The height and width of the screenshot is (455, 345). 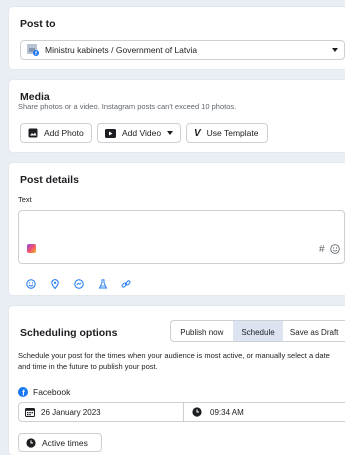 What do you see at coordinates (49, 180) in the screenshot?
I see `post-details-title: Post details` at bounding box center [49, 180].